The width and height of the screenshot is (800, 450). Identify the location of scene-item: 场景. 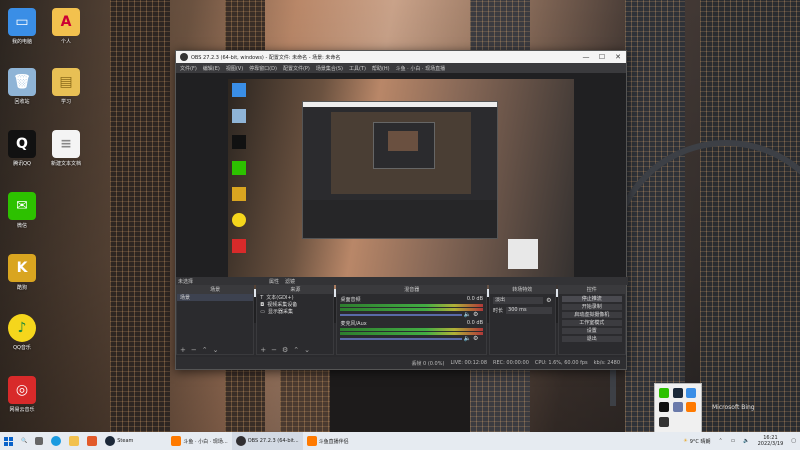
(215, 297).